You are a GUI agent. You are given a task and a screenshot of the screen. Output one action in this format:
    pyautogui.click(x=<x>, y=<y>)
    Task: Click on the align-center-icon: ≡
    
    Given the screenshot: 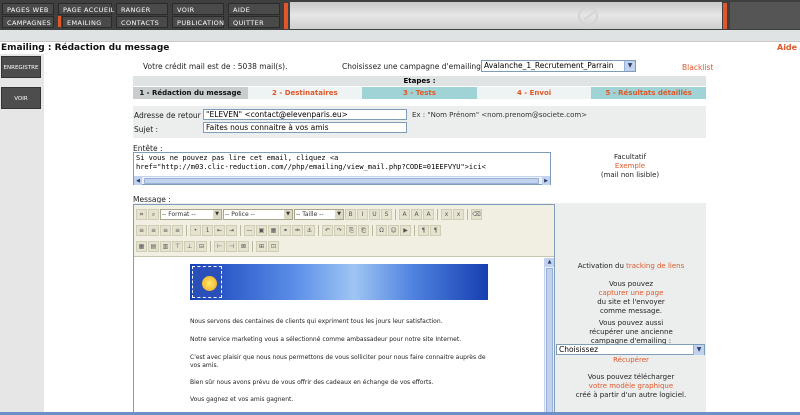 What is the action you would take?
    pyautogui.click(x=153, y=230)
    